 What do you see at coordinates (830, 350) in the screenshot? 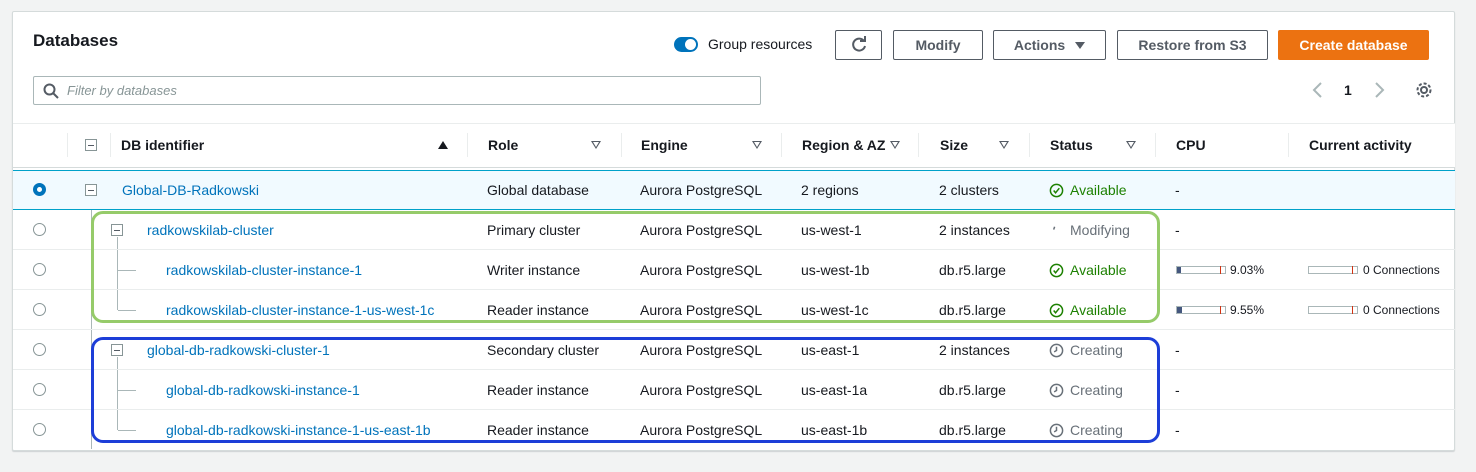
I see `region-cell: us-east-1` at bounding box center [830, 350].